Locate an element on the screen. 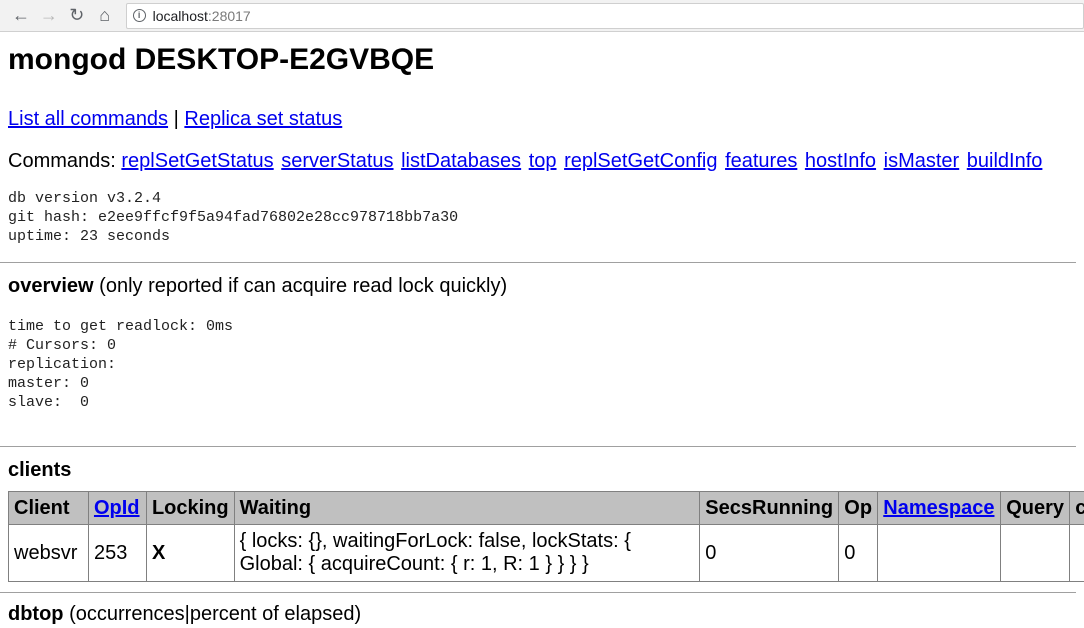 This screenshot has height=628, width=1084. list-all-commands-link: List all commands is located at coordinates (88, 119).